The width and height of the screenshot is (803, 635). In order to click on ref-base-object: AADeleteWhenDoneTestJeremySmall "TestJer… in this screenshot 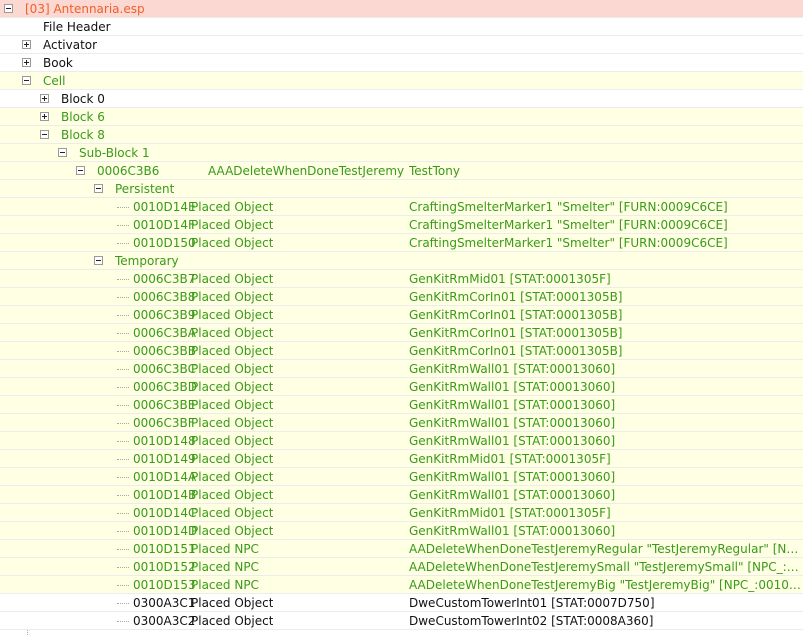, I will do `click(605, 567)`.